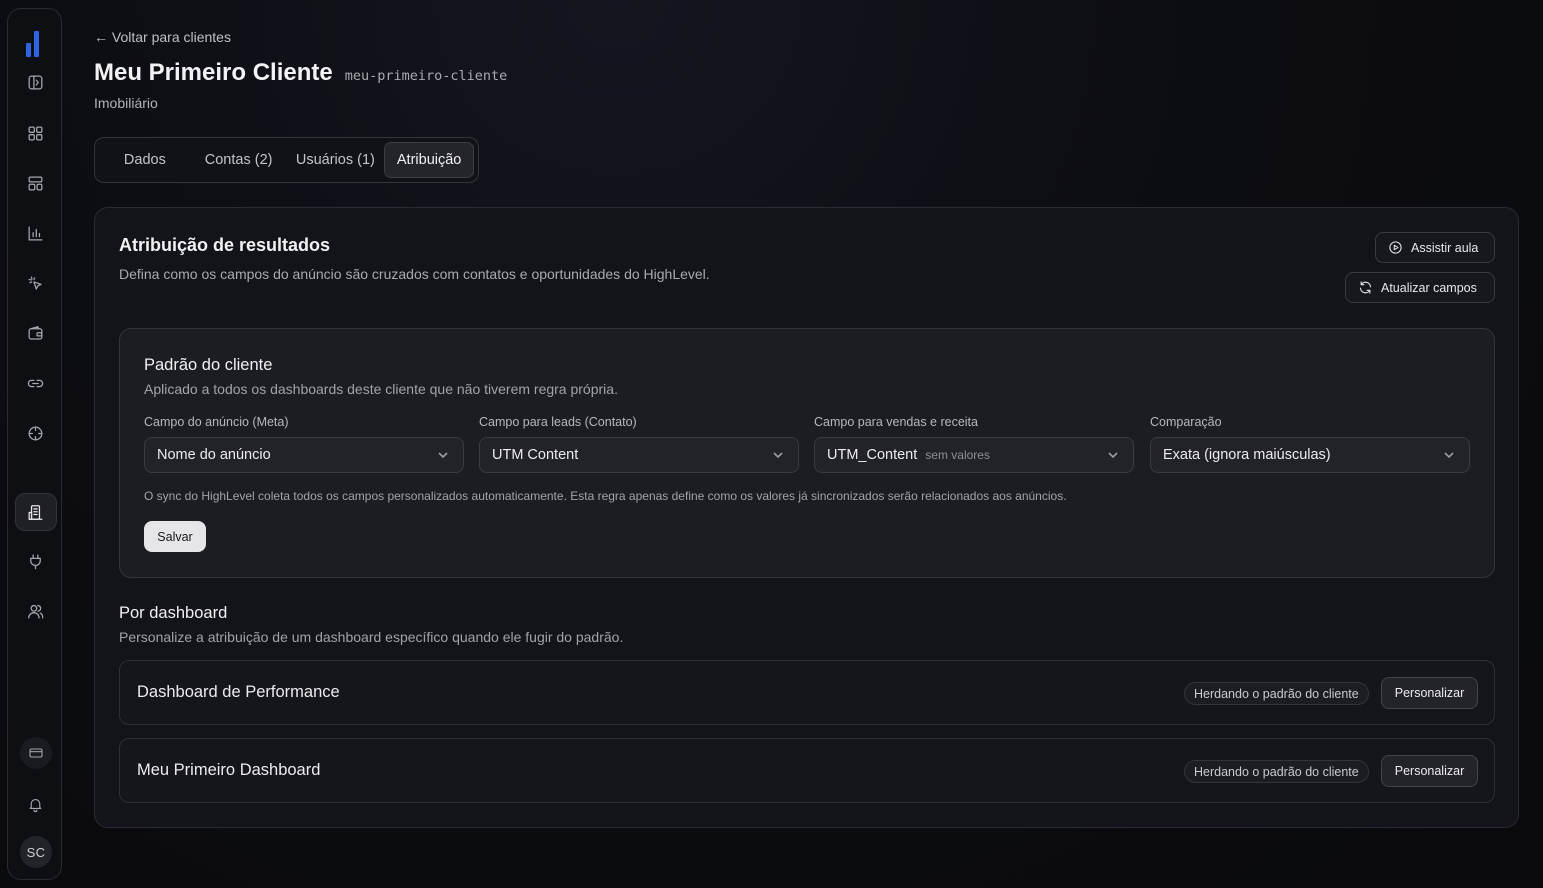 Image resolution: width=1543 pixels, height=888 pixels. What do you see at coordinates (957, 455) in the screenshot?
I see `sales-field-hint: sem valores` at bounding box center [957, 455].